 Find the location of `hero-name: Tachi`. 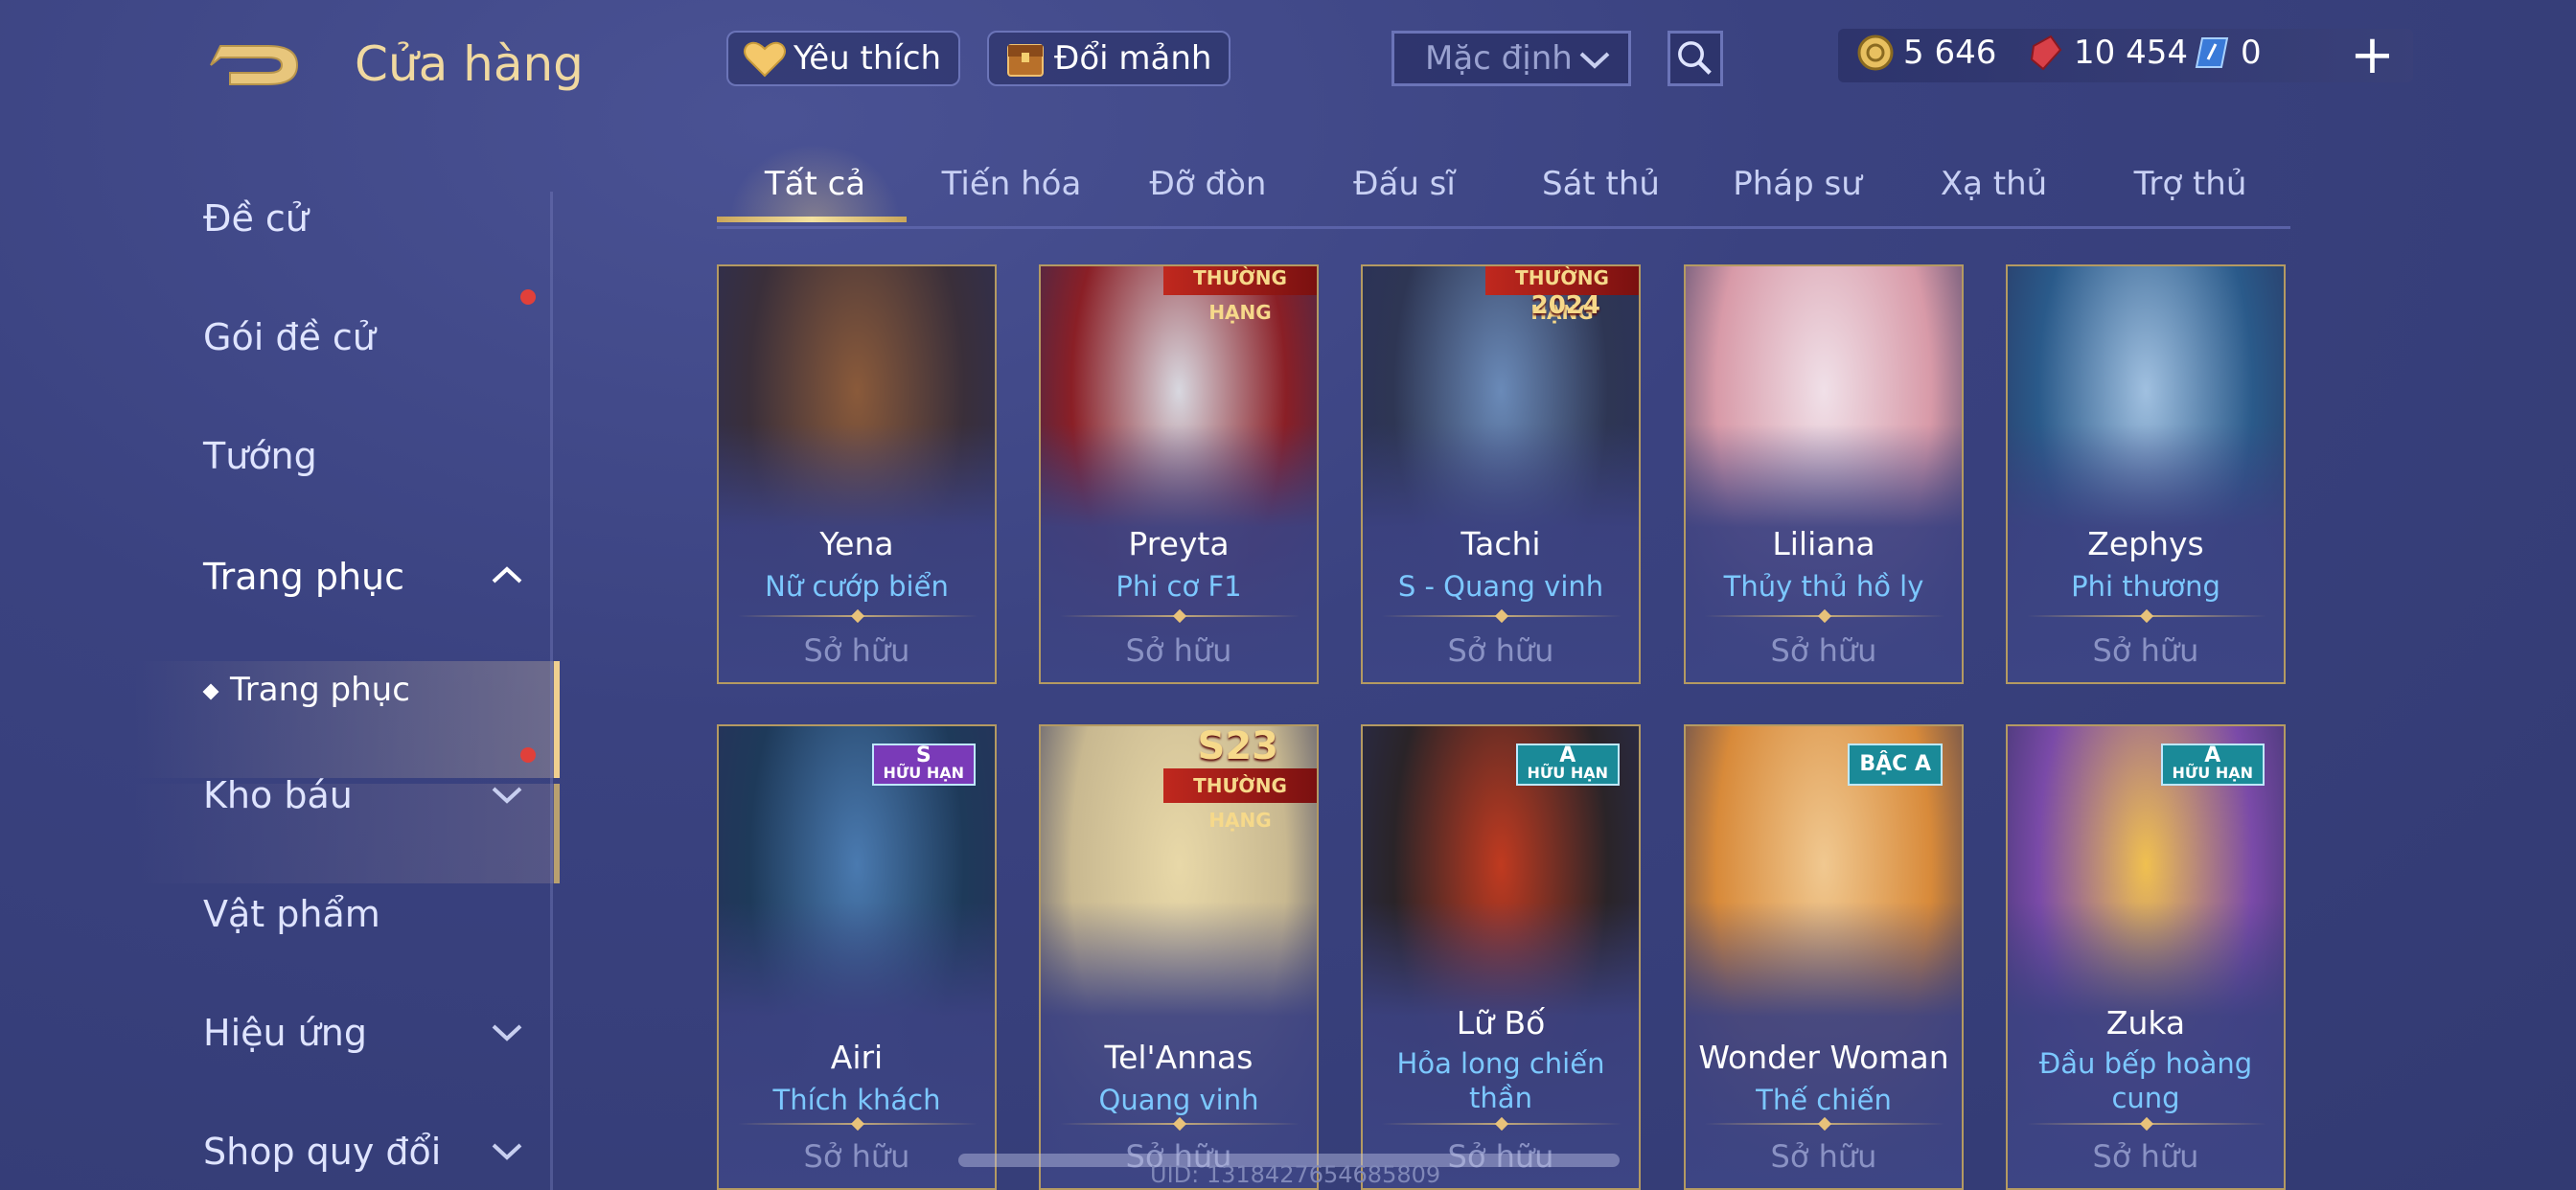

hero-name: Tachi is located at coordinates (1500, 543).